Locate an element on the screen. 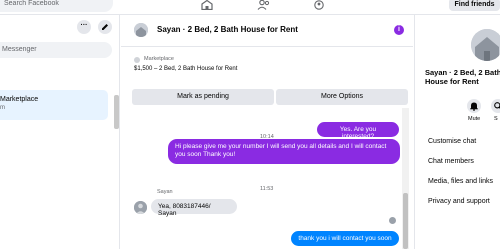 The image size is (500, 249). listing-source: Marketplace is located at coordinates (159, 59).